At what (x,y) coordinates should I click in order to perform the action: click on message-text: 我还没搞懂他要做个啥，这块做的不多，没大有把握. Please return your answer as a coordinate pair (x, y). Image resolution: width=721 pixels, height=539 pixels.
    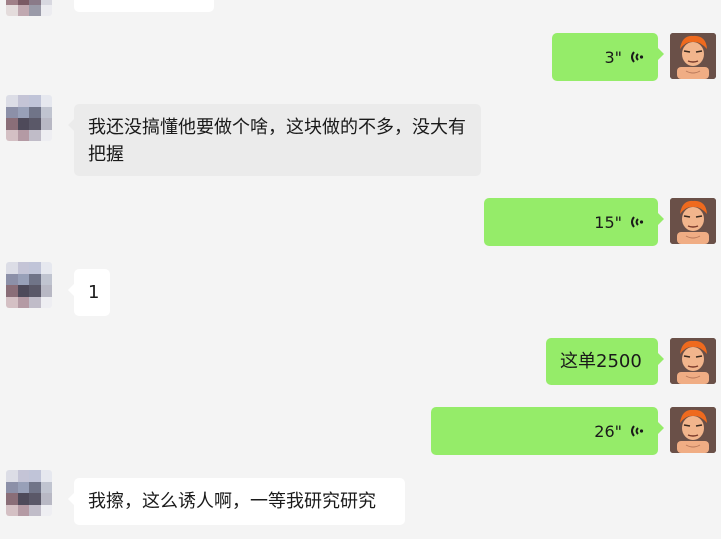
    Looking at the image, I should click on (277, 141).